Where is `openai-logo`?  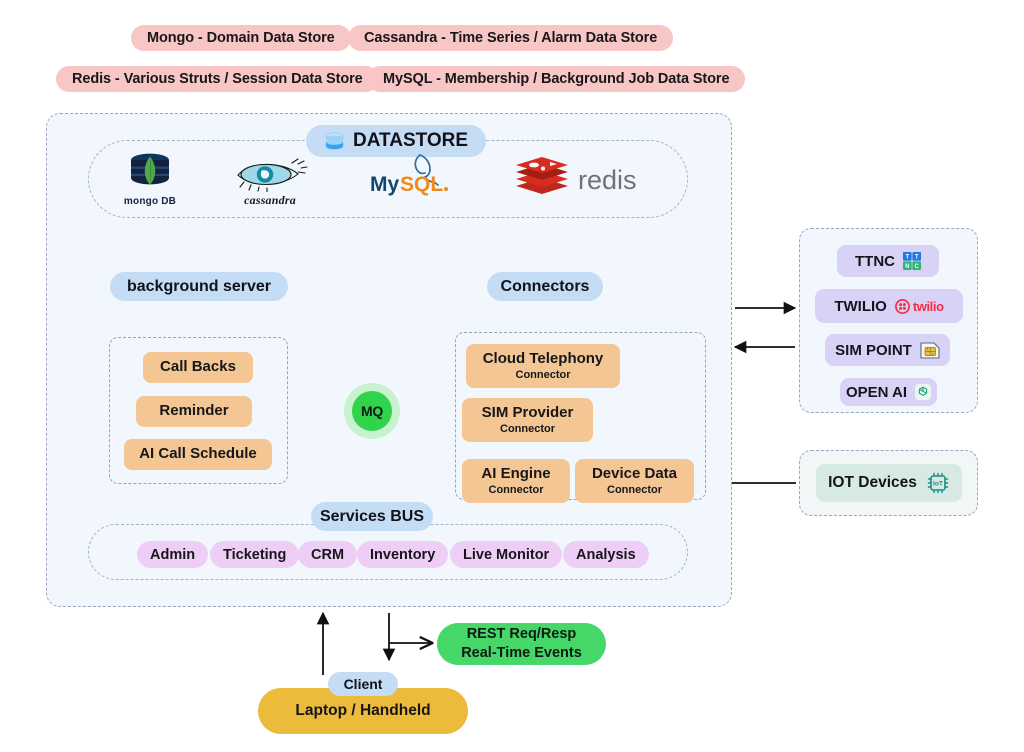 openai-logo is located at coordinates (923, 392).